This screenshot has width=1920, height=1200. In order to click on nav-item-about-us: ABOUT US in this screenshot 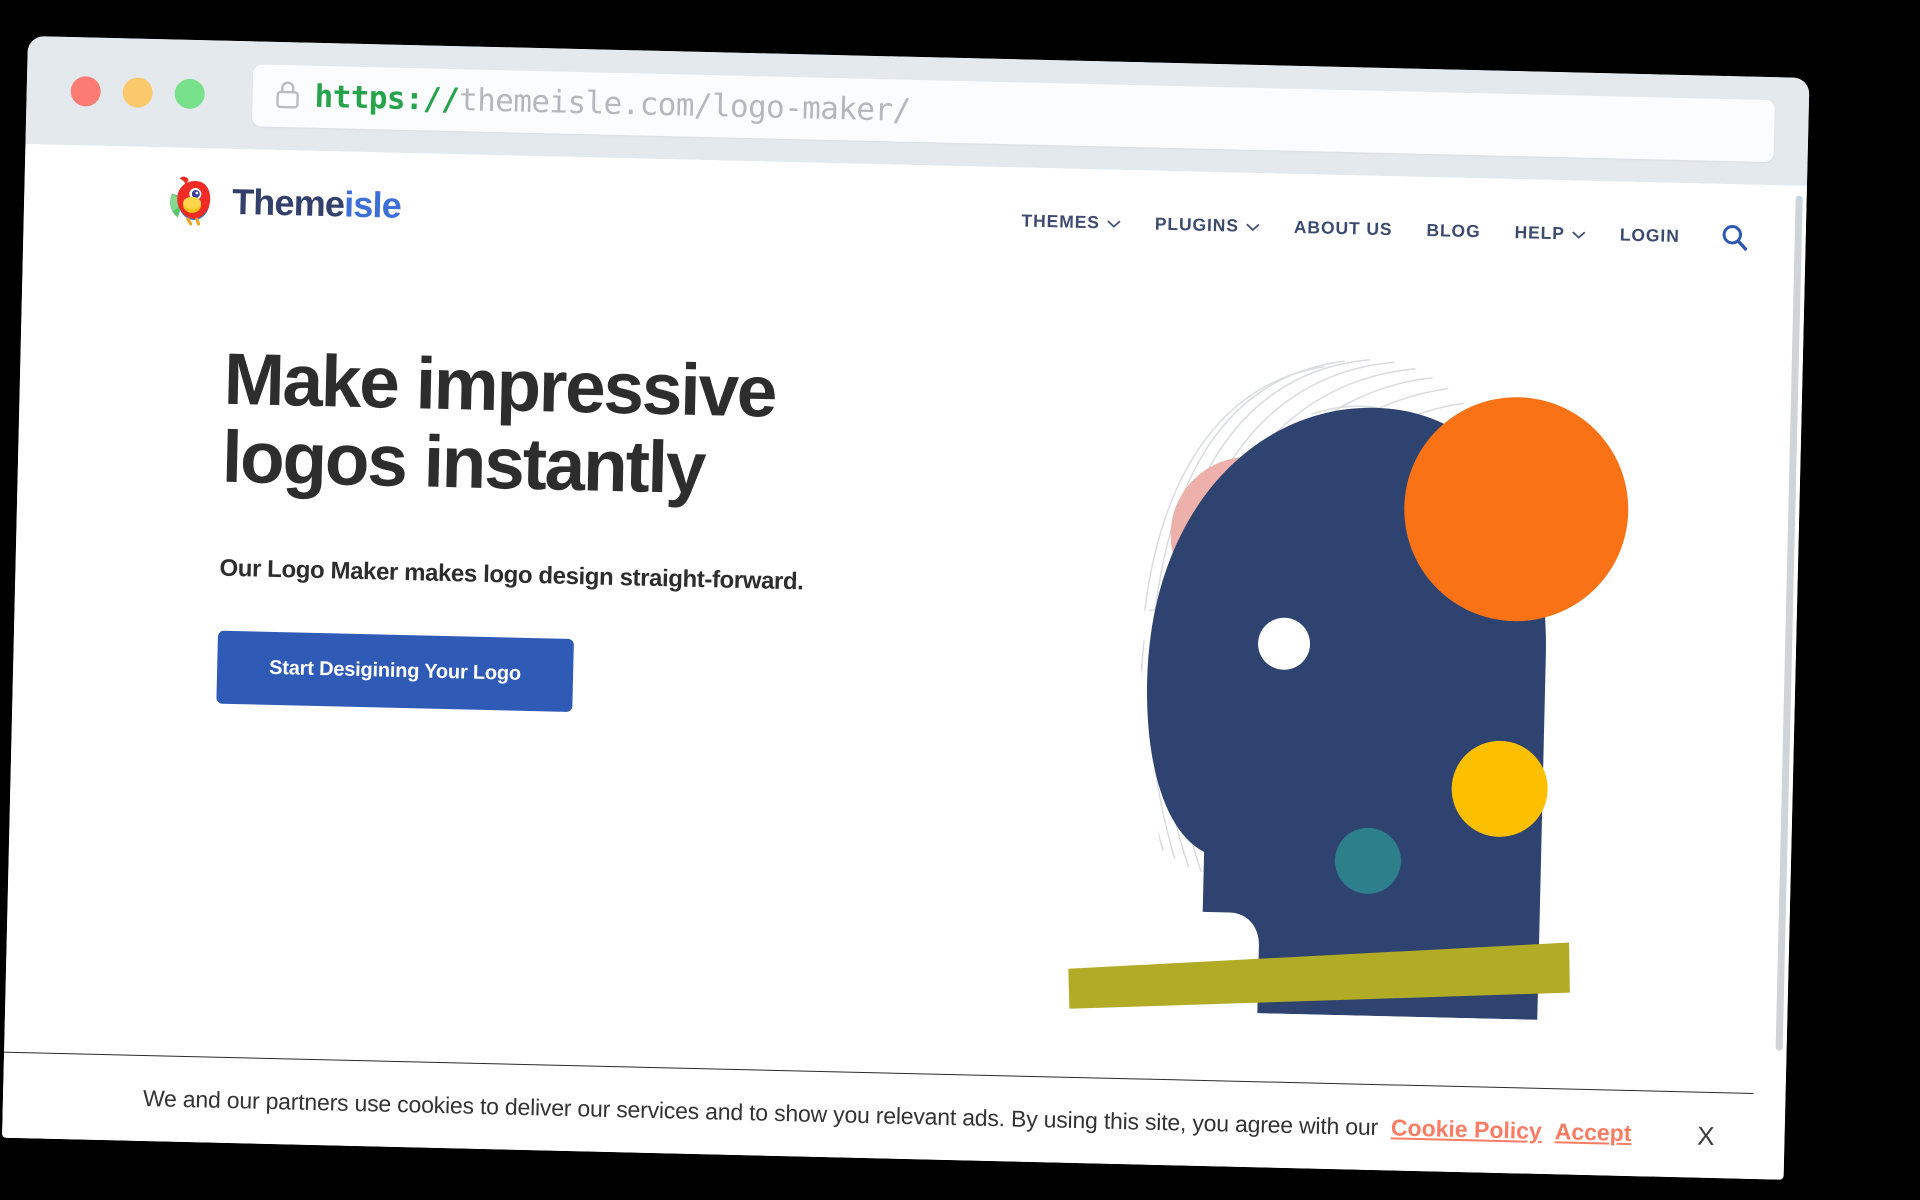, I will do `click(1343, 227)`.